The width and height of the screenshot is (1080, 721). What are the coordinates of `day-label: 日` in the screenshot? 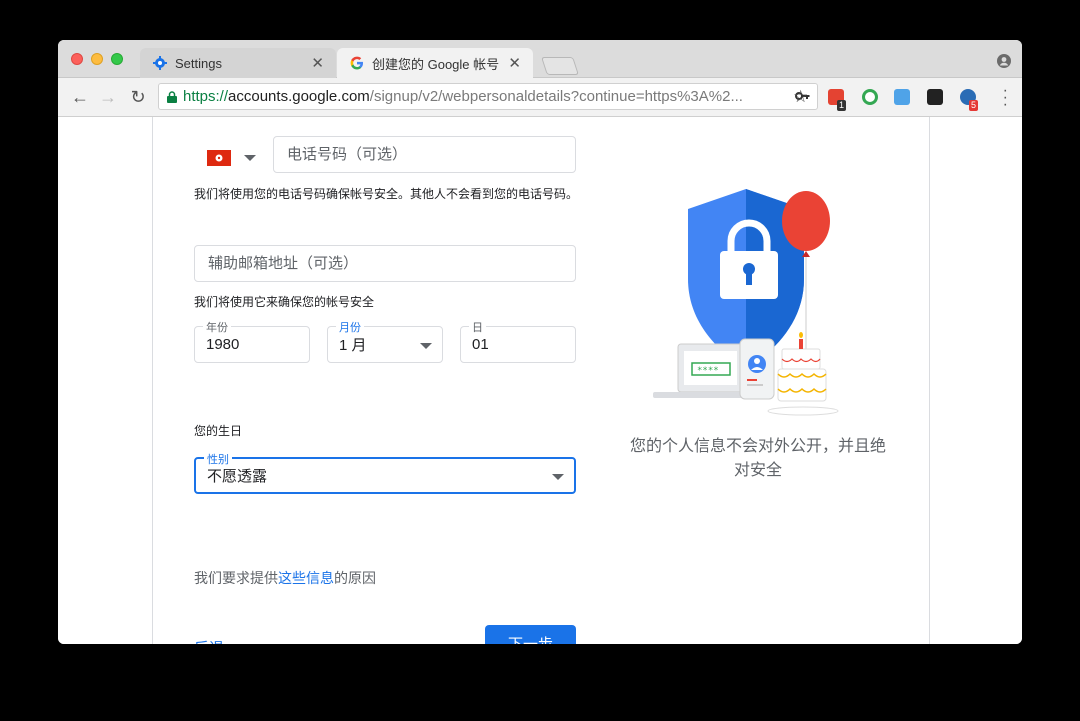 It's located at (477, 327).